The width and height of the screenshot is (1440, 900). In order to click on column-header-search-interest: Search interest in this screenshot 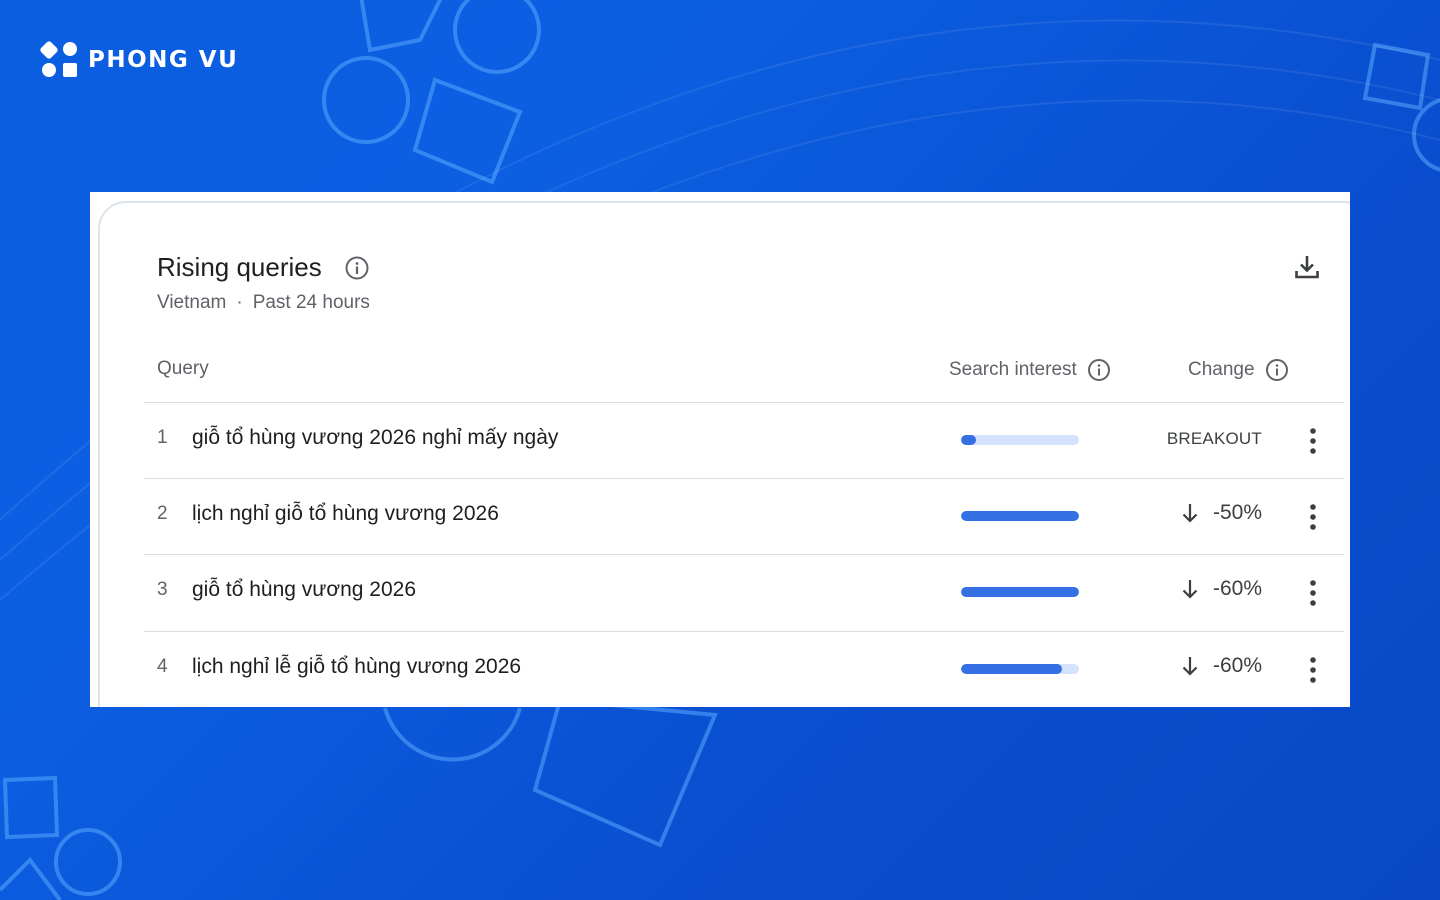, I will do `click(1030, 370)`.